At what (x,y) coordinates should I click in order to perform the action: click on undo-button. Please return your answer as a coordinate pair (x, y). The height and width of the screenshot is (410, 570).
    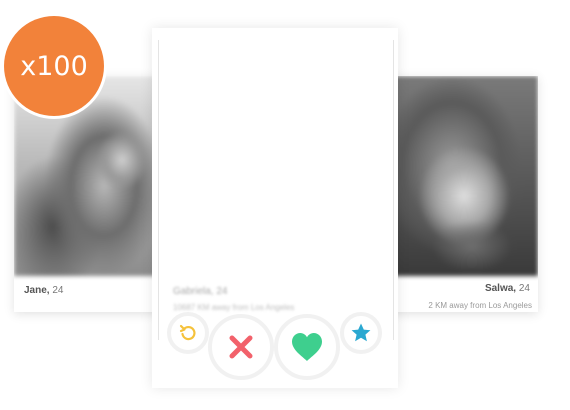
    Looking at the image, I should click on (188, 333).